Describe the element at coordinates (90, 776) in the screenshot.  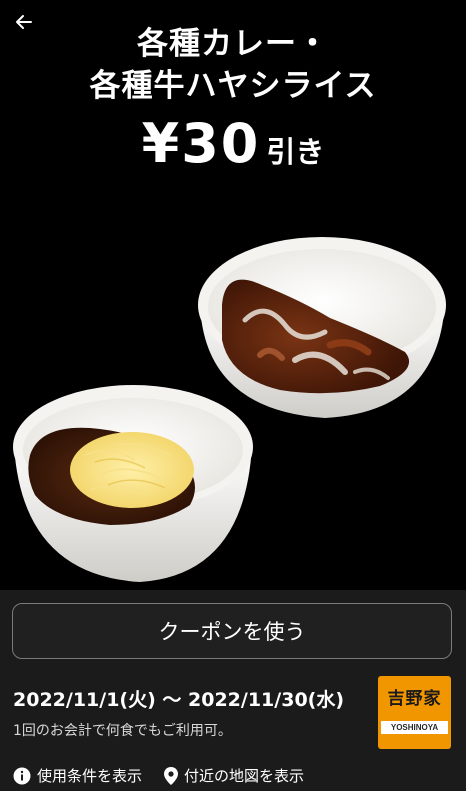
I see `show-conditions-label: 使用条件を表示` at that location.